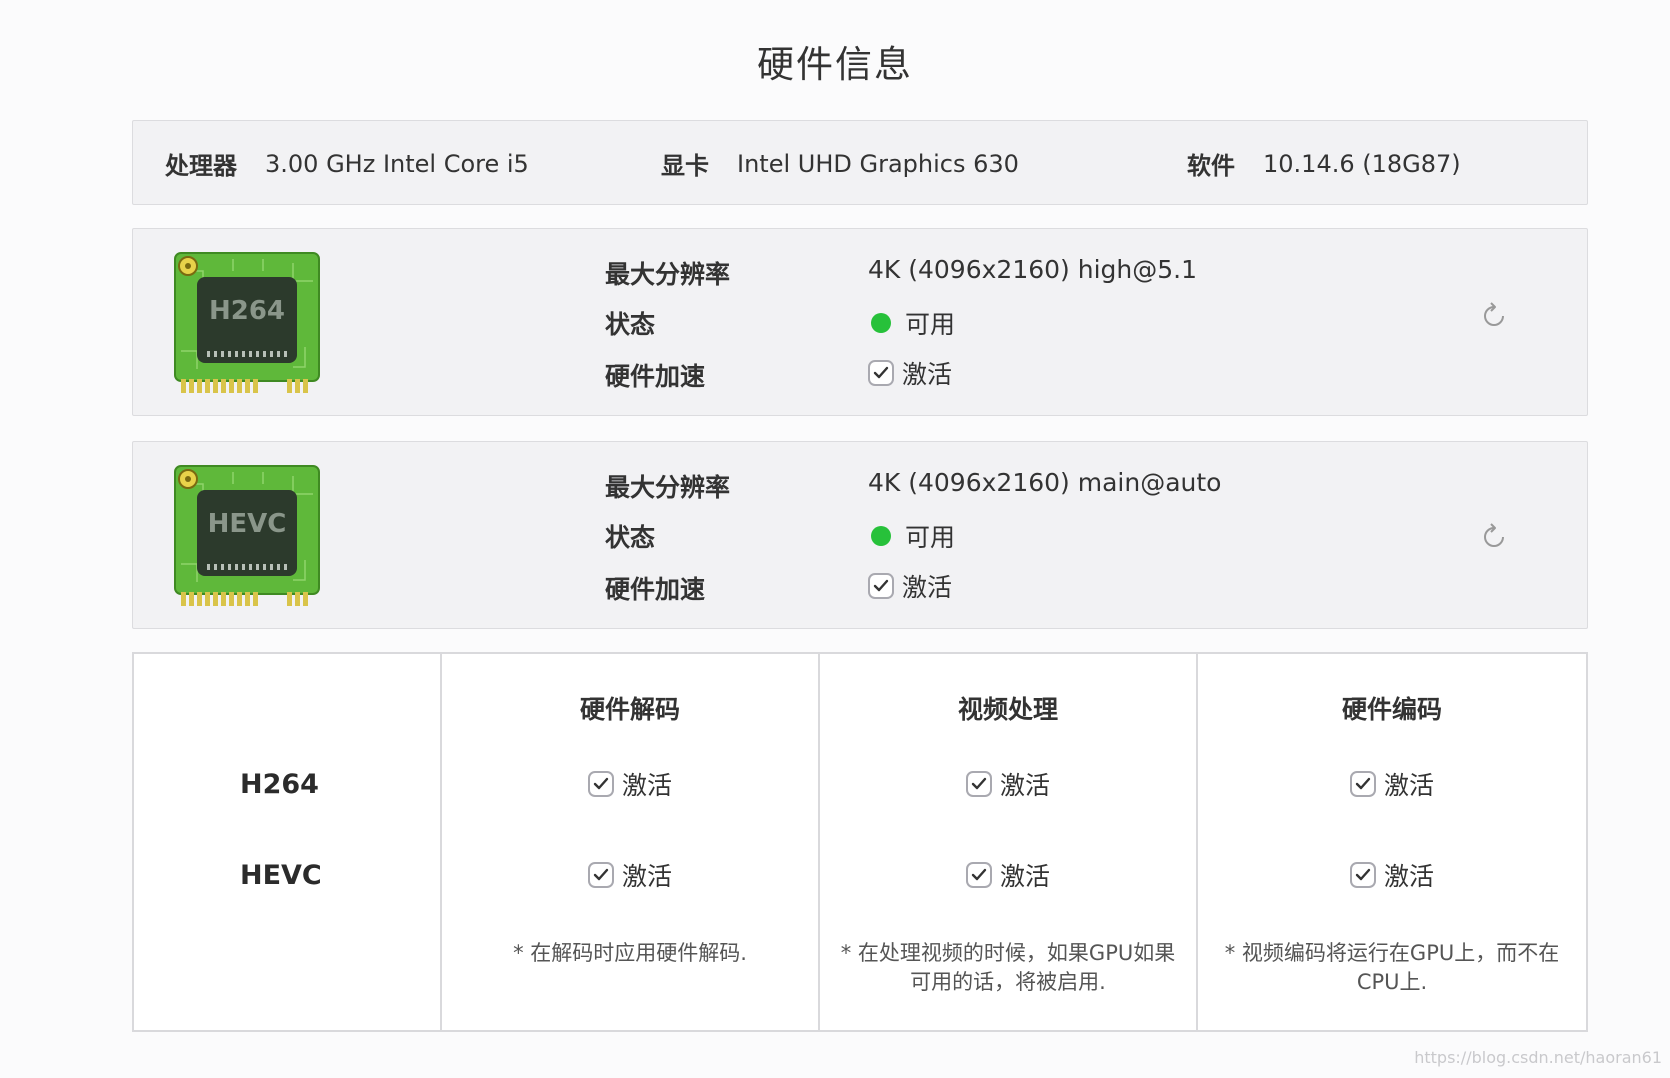 The width and height of the screenshot is (1670, 1078). Describe the element at coordinates (629, 709) in the screenshot. I see `column-header: 硬件解码` at that location.